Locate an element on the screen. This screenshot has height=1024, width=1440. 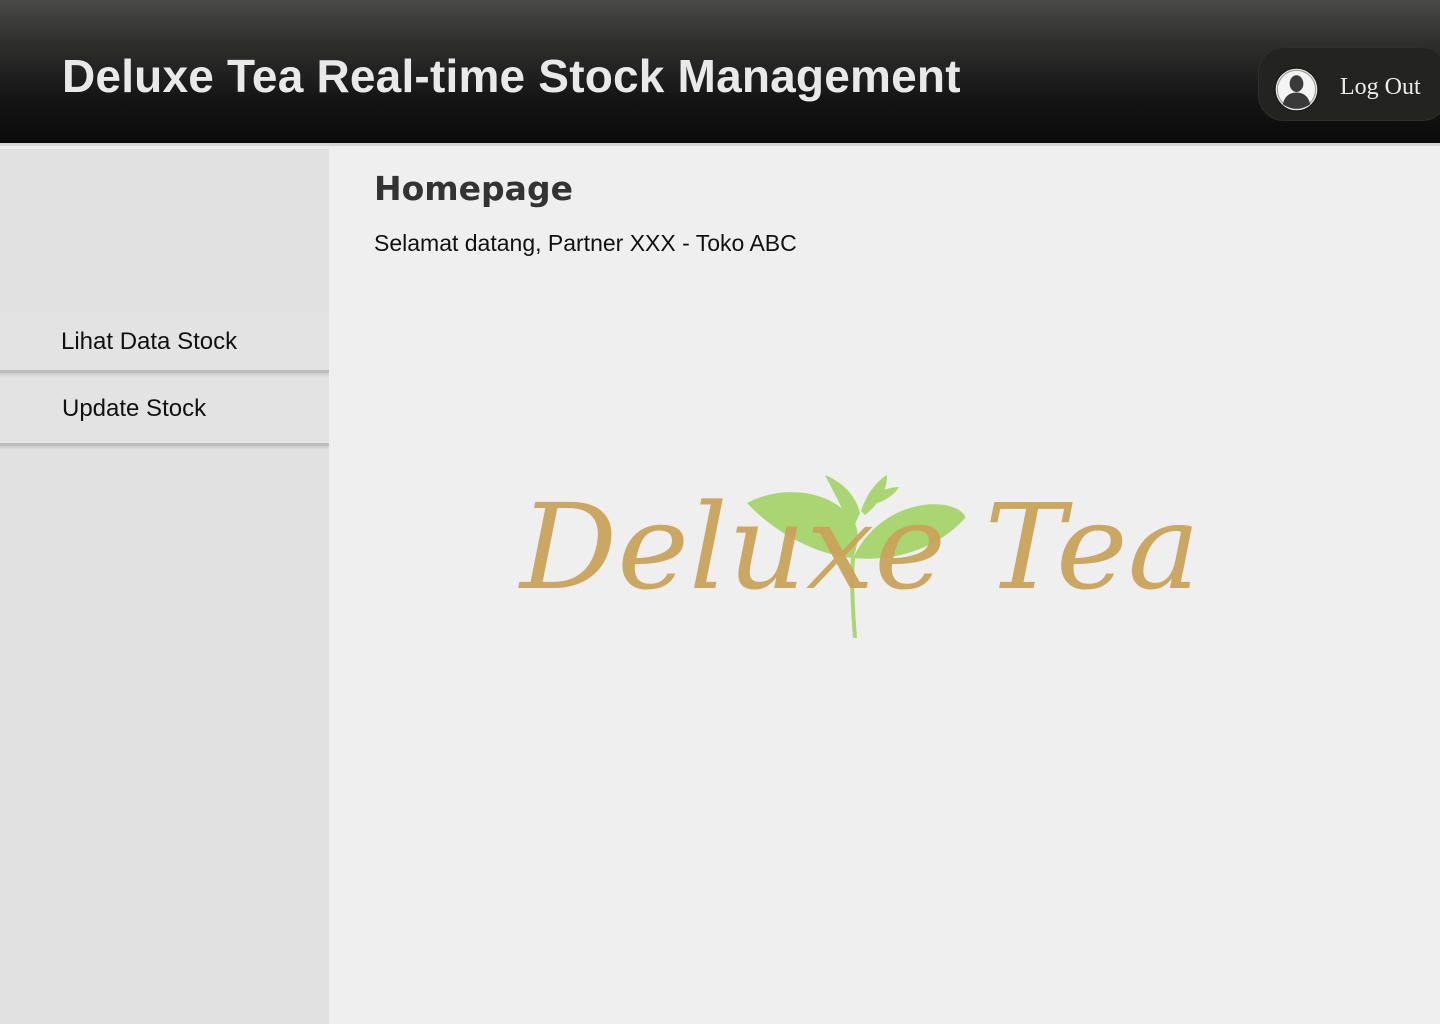
logout-button: Log Out is located at coordinates (1349, 84).